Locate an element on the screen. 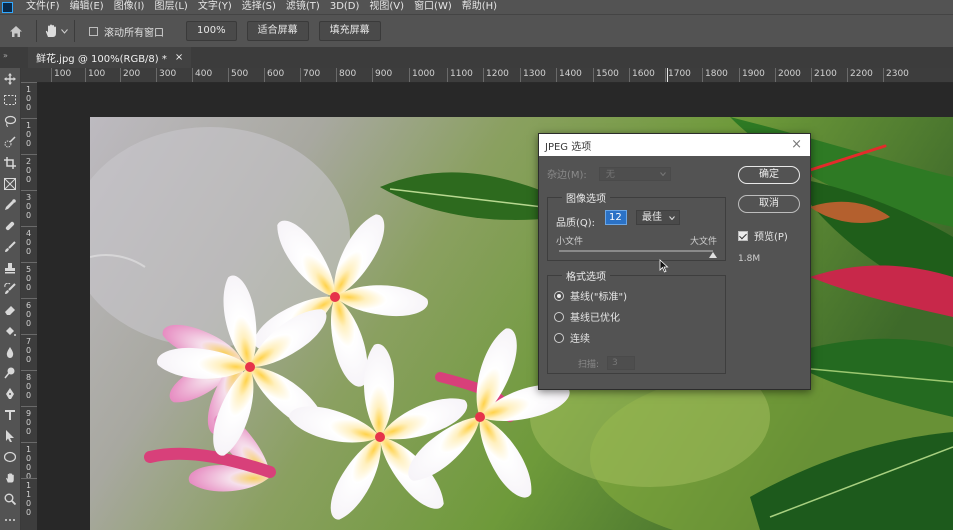 The height and width of the screenshot is (530, 953). ok-button: 确定 is located at coordinates (769, 175).